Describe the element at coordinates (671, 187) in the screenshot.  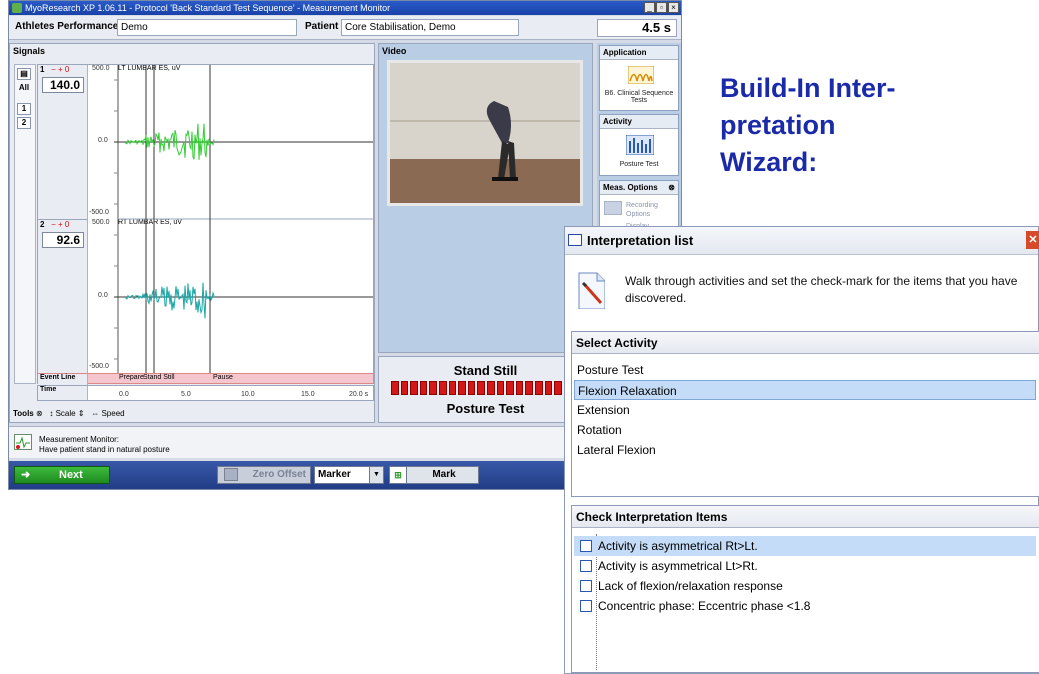
I see `collapse-icon: ⊗` at that location.